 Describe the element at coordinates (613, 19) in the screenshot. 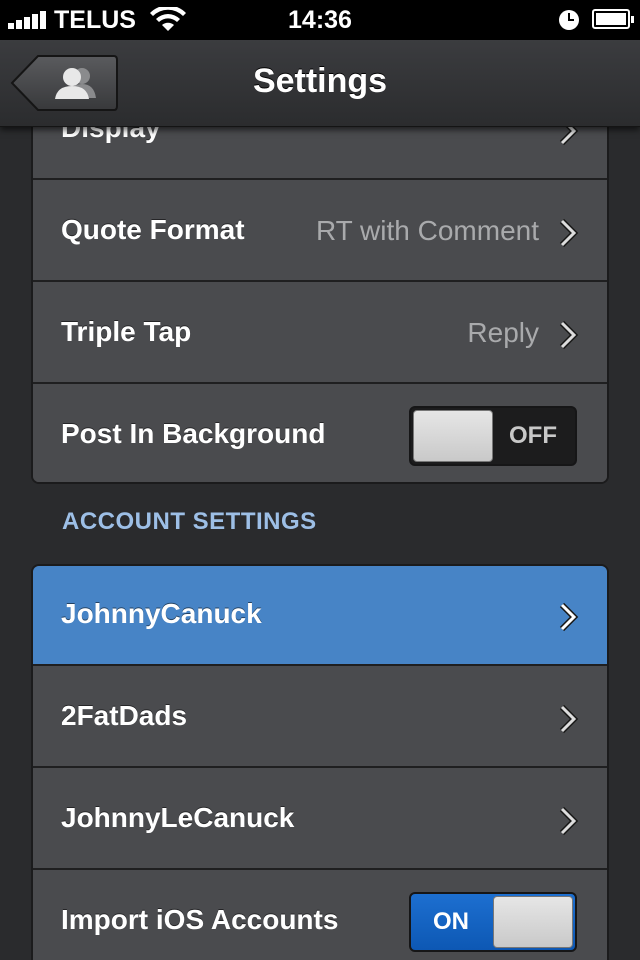

I see `battery-icon` at that location.